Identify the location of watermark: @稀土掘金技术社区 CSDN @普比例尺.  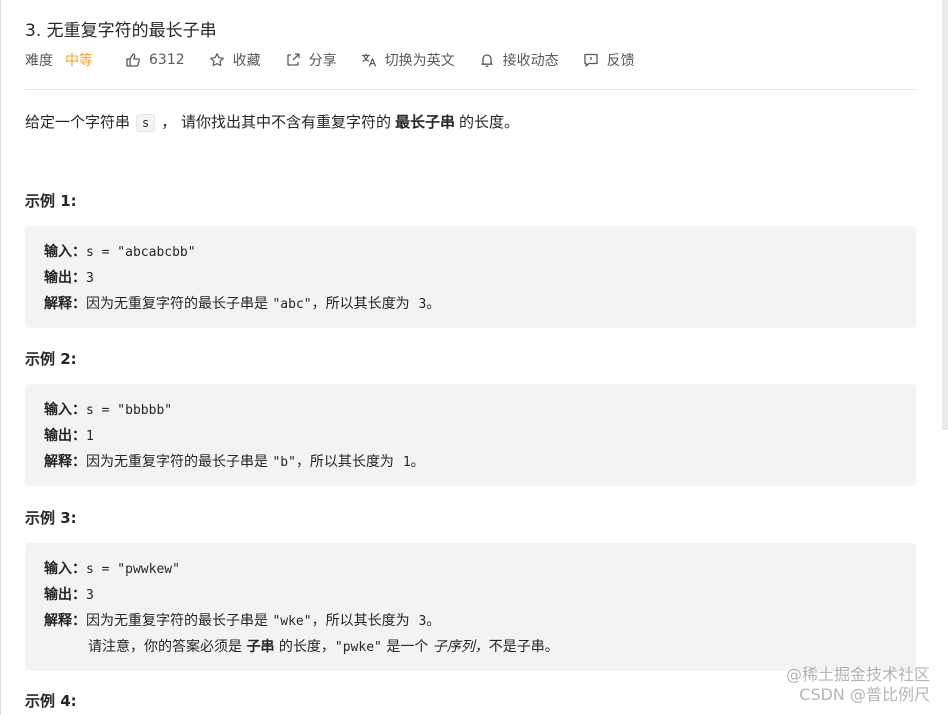
(858, 685).